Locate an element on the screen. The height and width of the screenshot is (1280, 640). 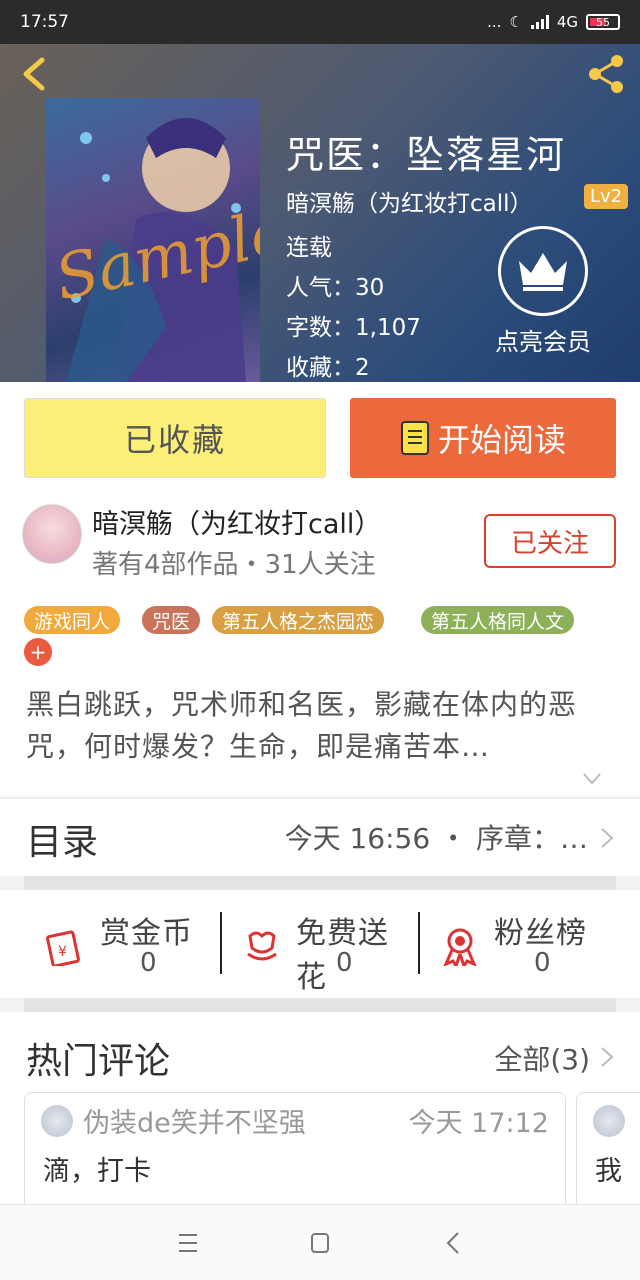
book-title: 咒医：坠落星河 is located at coordinates (426, 155).